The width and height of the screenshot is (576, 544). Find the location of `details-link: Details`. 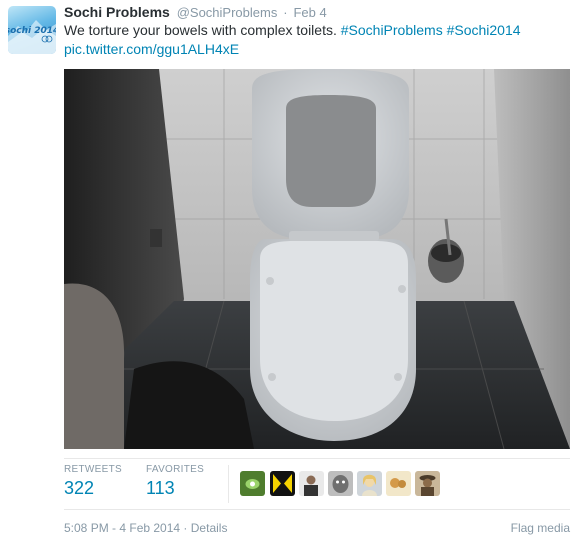

details-link: Details is located at coordinates (209, 528).